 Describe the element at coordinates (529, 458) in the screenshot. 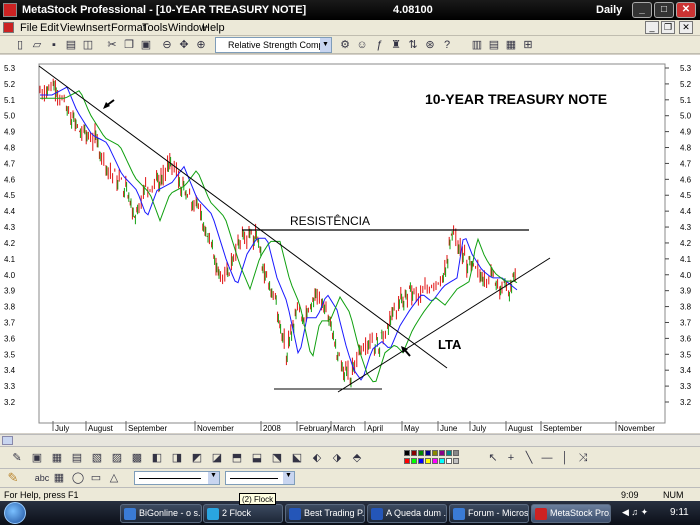

I see `trendline-icon: ╲` at that location.